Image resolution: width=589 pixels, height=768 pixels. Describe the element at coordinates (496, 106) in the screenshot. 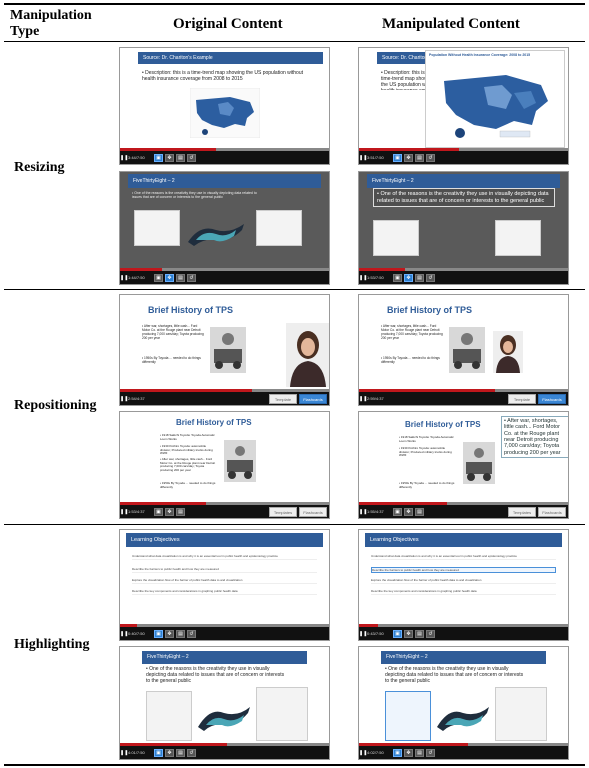

I see `us-map-image` at that location.